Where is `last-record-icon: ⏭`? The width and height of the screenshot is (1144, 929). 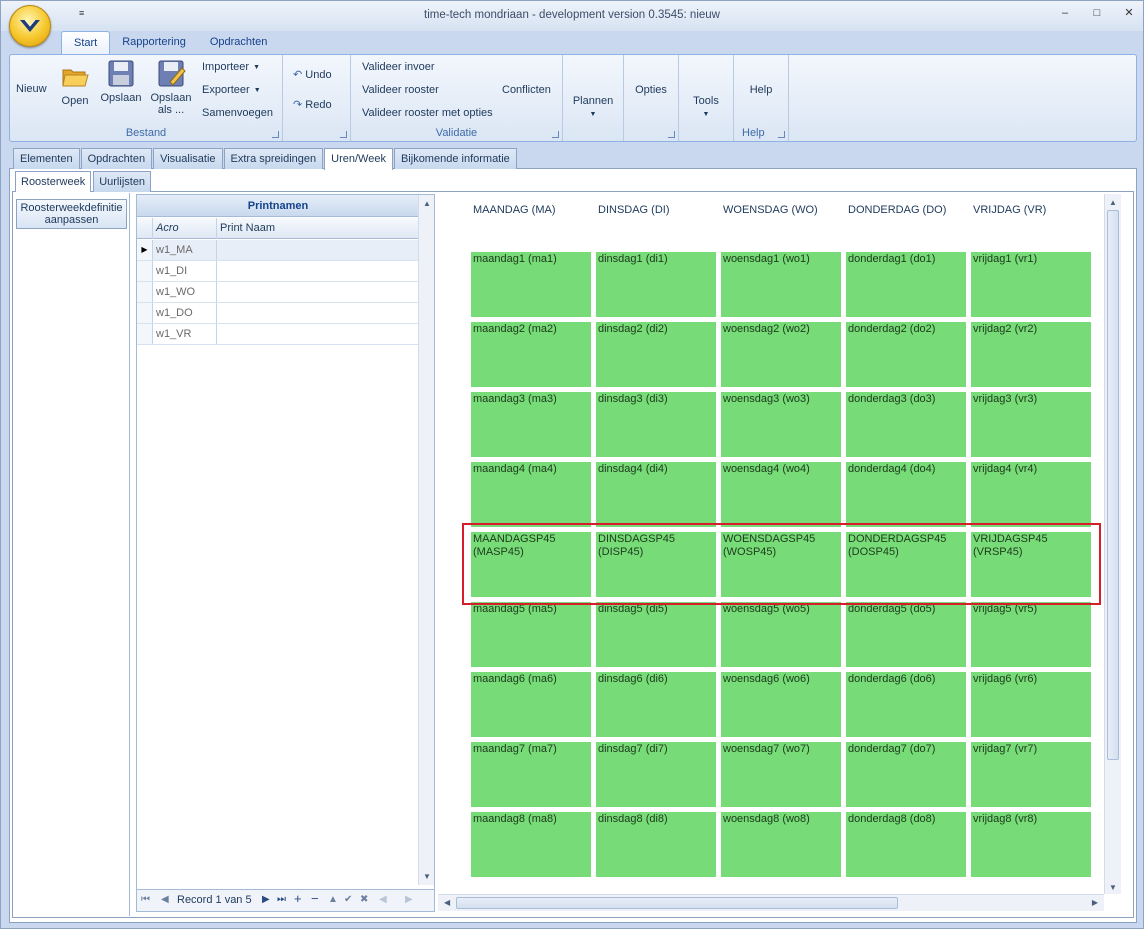 last-record-icon: ⏭ is located at coordinates (281, 899).